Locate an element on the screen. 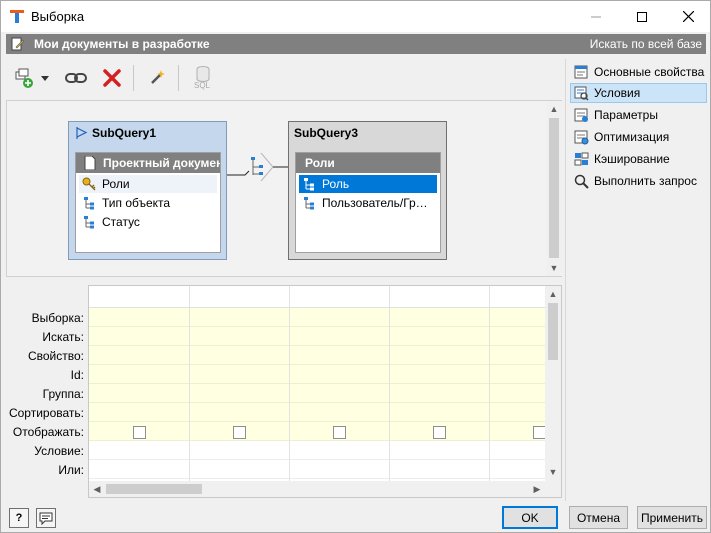  delete-x-icon is located at coordinates (112, 78).